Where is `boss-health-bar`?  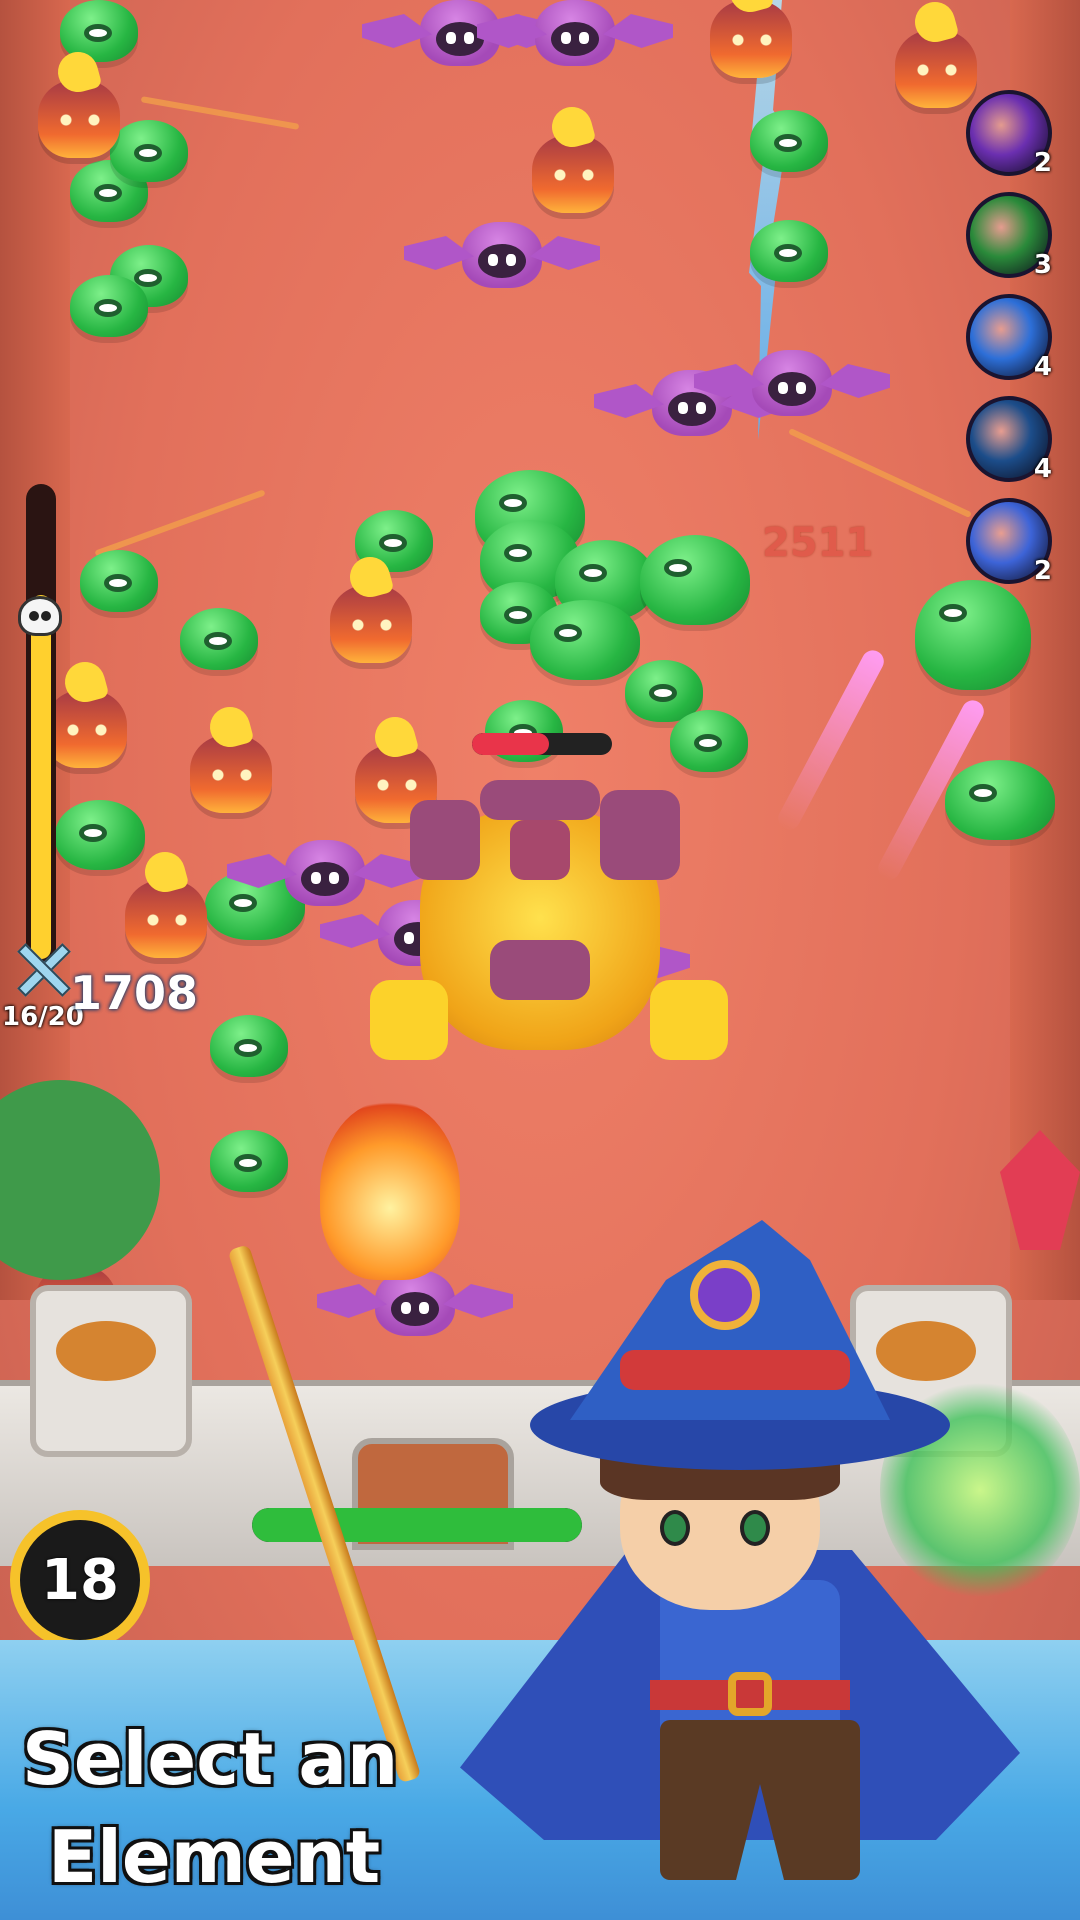
boss-health-bar is located at coordinates (542, 744).